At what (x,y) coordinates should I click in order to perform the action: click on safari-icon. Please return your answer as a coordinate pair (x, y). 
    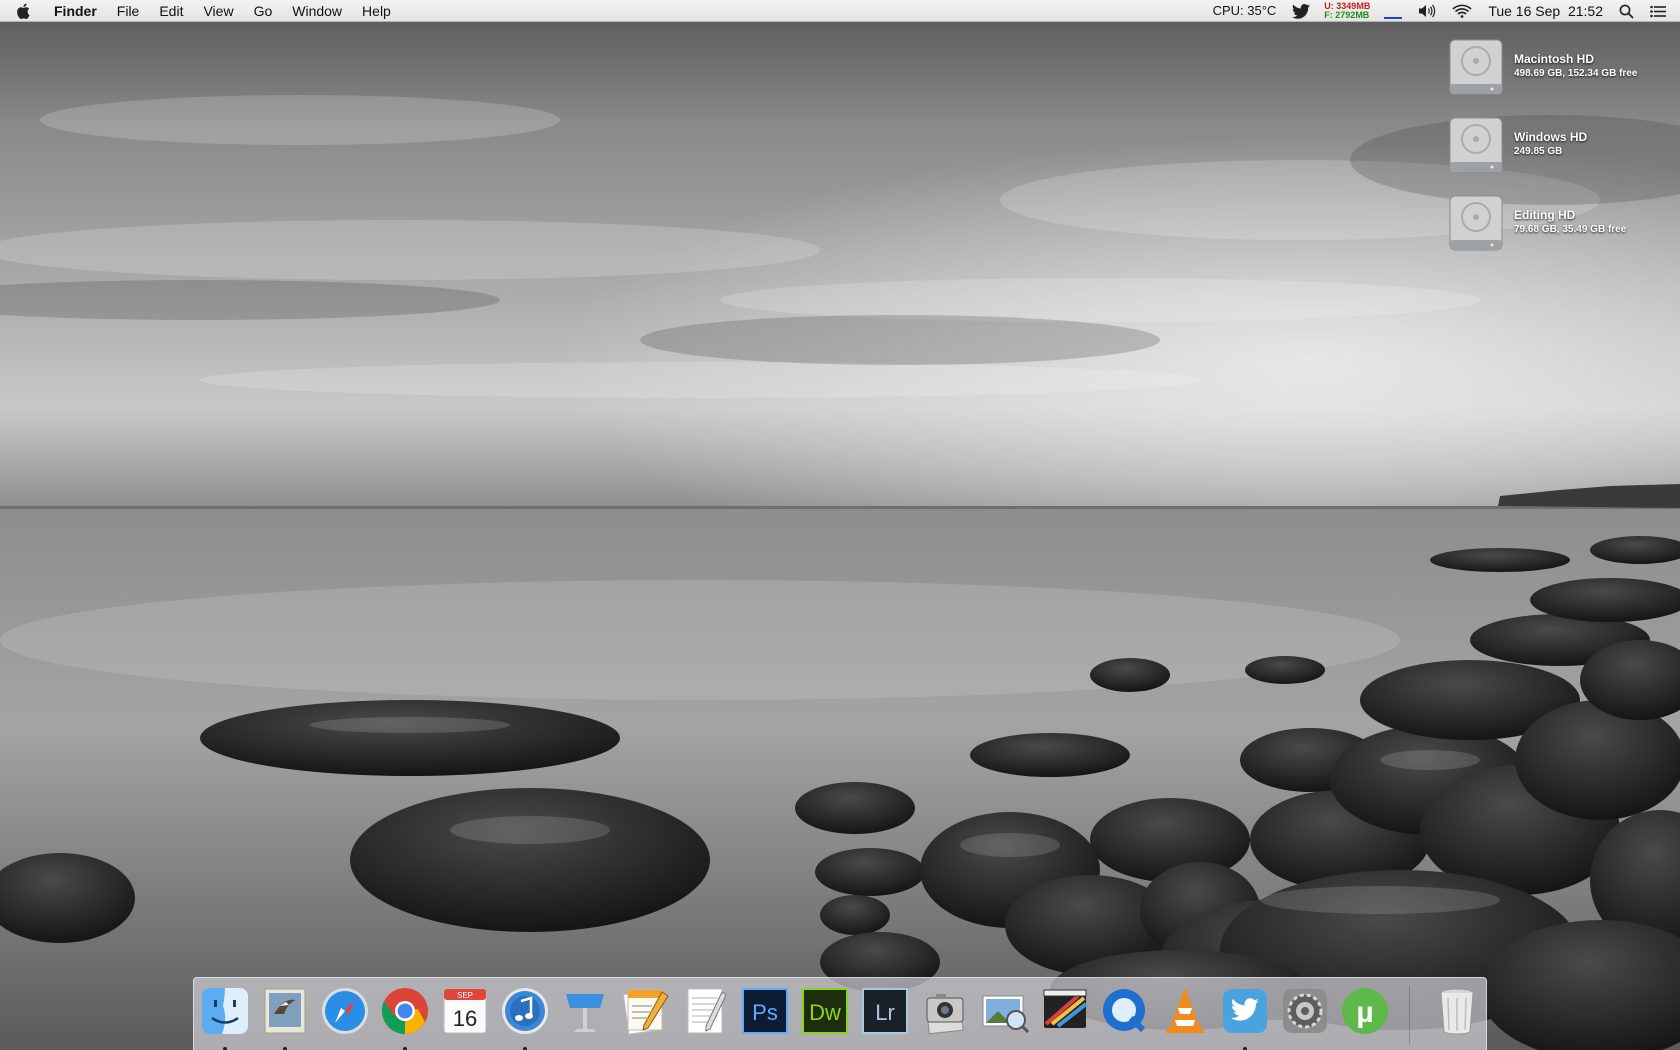
    Looking at the image, I should click on (345, 1011).